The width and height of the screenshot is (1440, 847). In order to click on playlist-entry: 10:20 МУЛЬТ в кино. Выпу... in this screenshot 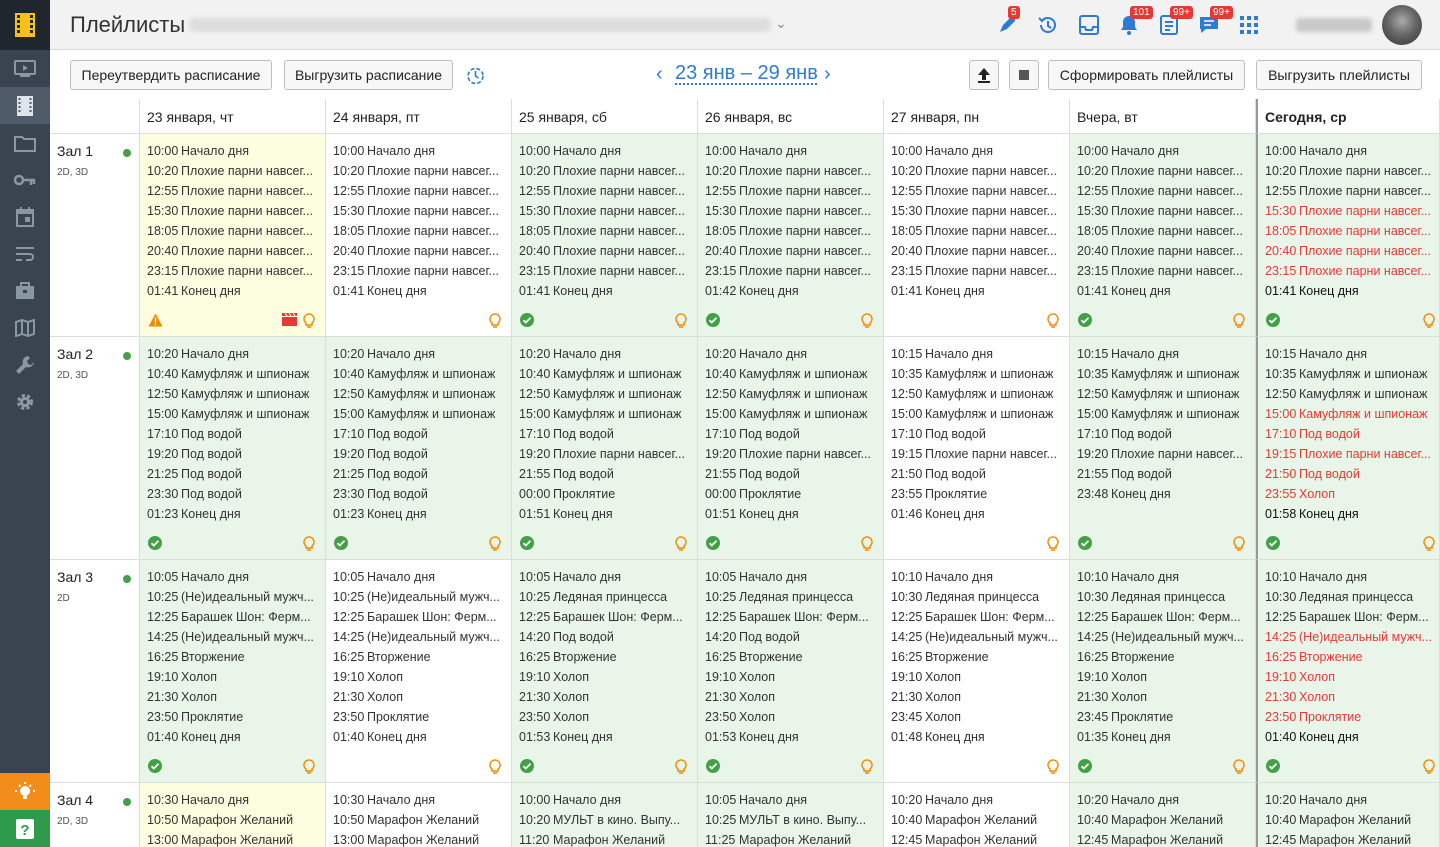, I will do `click(608, 820)`.